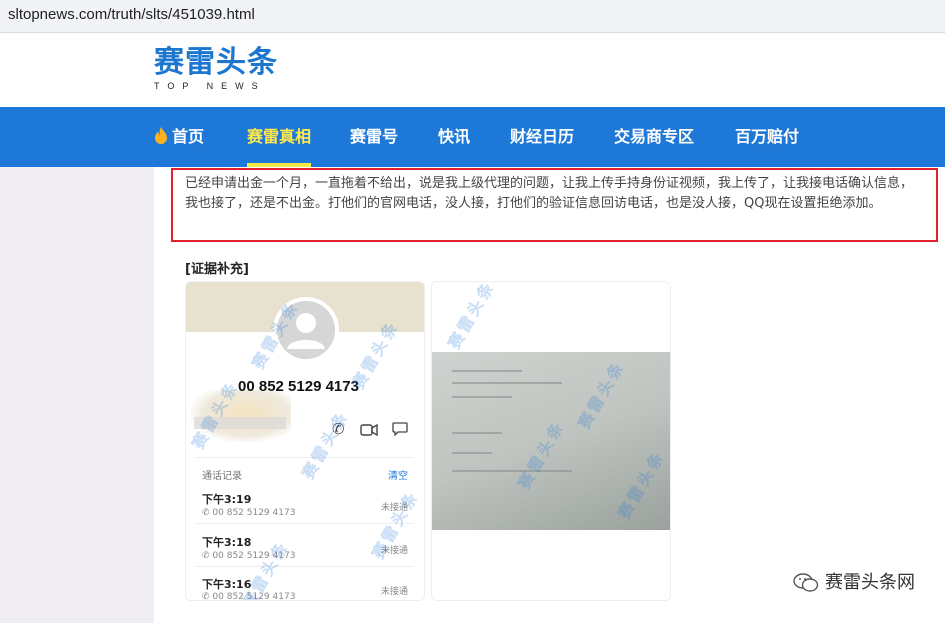 The image size is (945, 623). I want to click on clear-button: 清空, so click(398, 474).